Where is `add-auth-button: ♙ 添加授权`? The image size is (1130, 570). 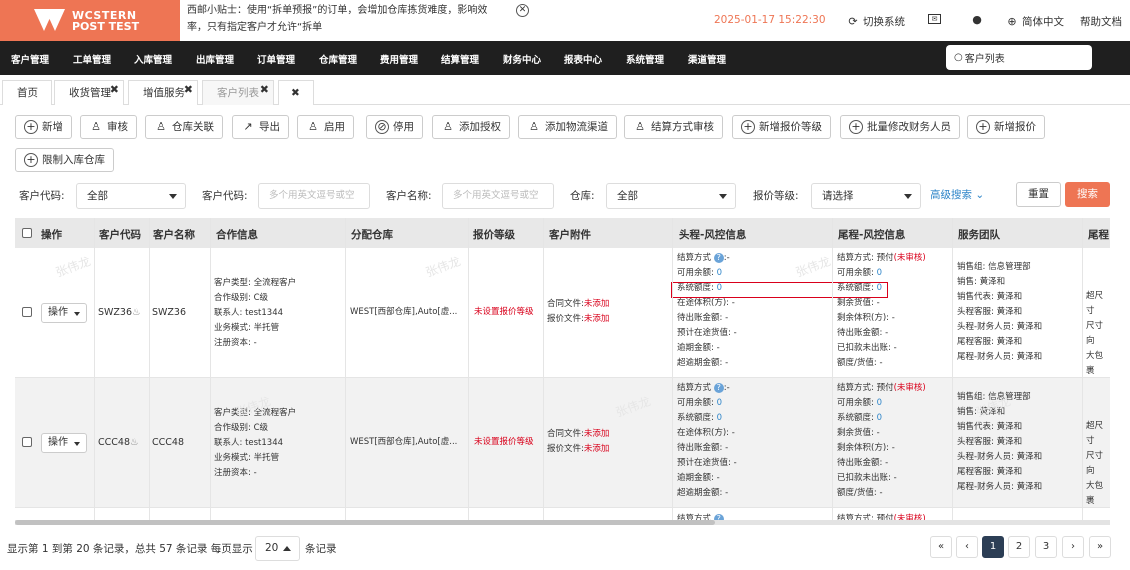
add-auth-button: ♙ 添加授权 is located at coordinates (471, 127).